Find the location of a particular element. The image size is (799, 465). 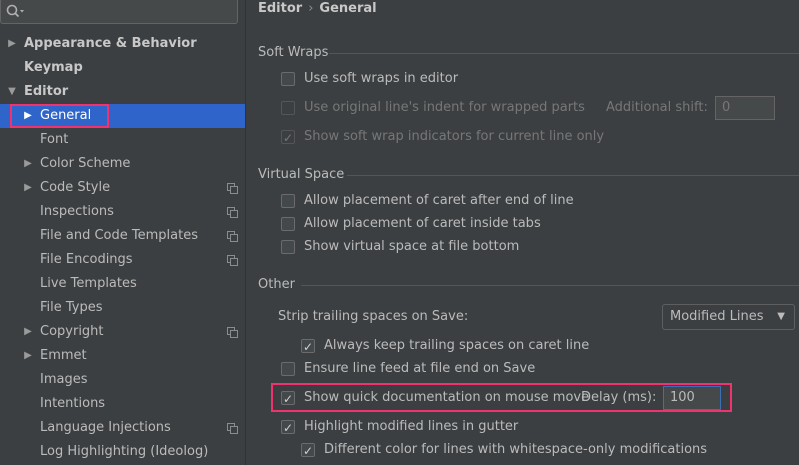

strip-trailing-value: Modified Lines is located at coordinates (717, 316).